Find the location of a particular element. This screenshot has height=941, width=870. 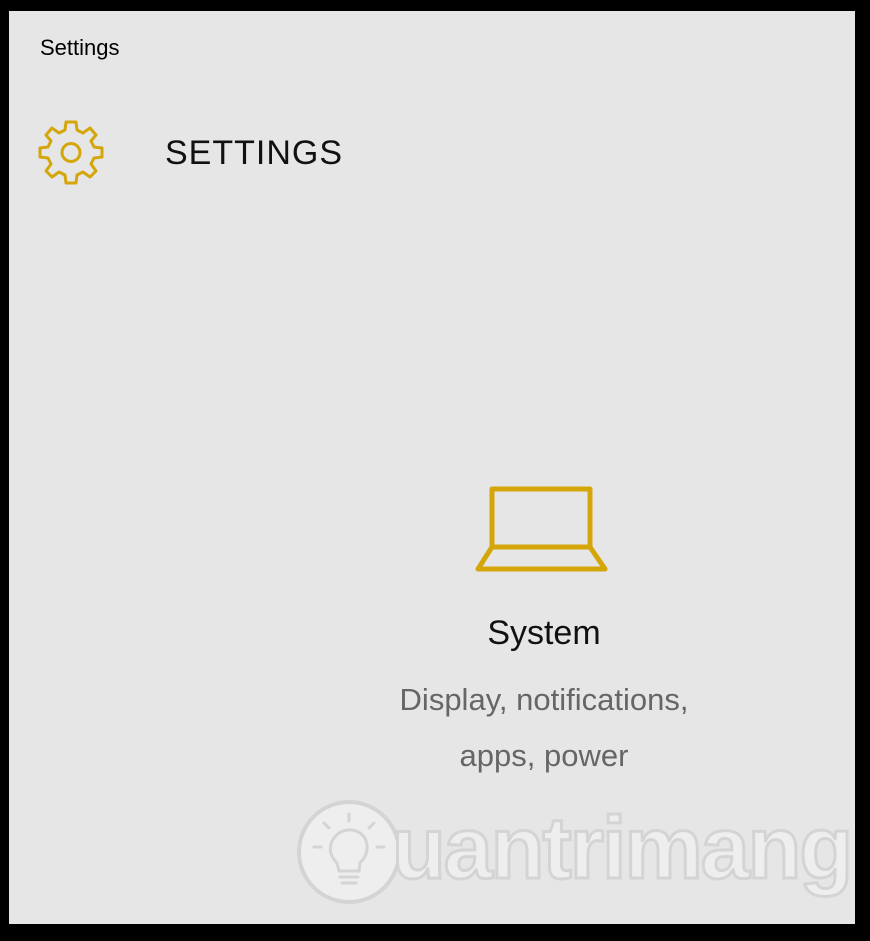

watermark: uantrimang is located at coordinates (574, 853).